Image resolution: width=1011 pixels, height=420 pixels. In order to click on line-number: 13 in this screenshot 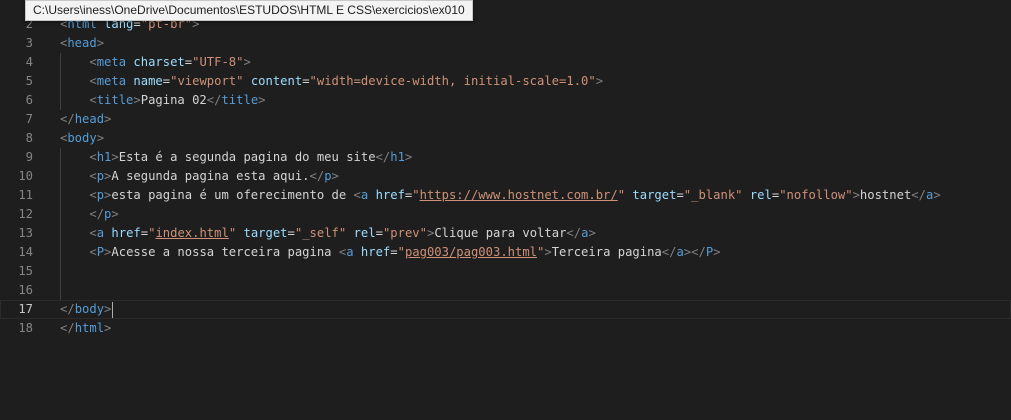, I will do `click(25, 233)`.